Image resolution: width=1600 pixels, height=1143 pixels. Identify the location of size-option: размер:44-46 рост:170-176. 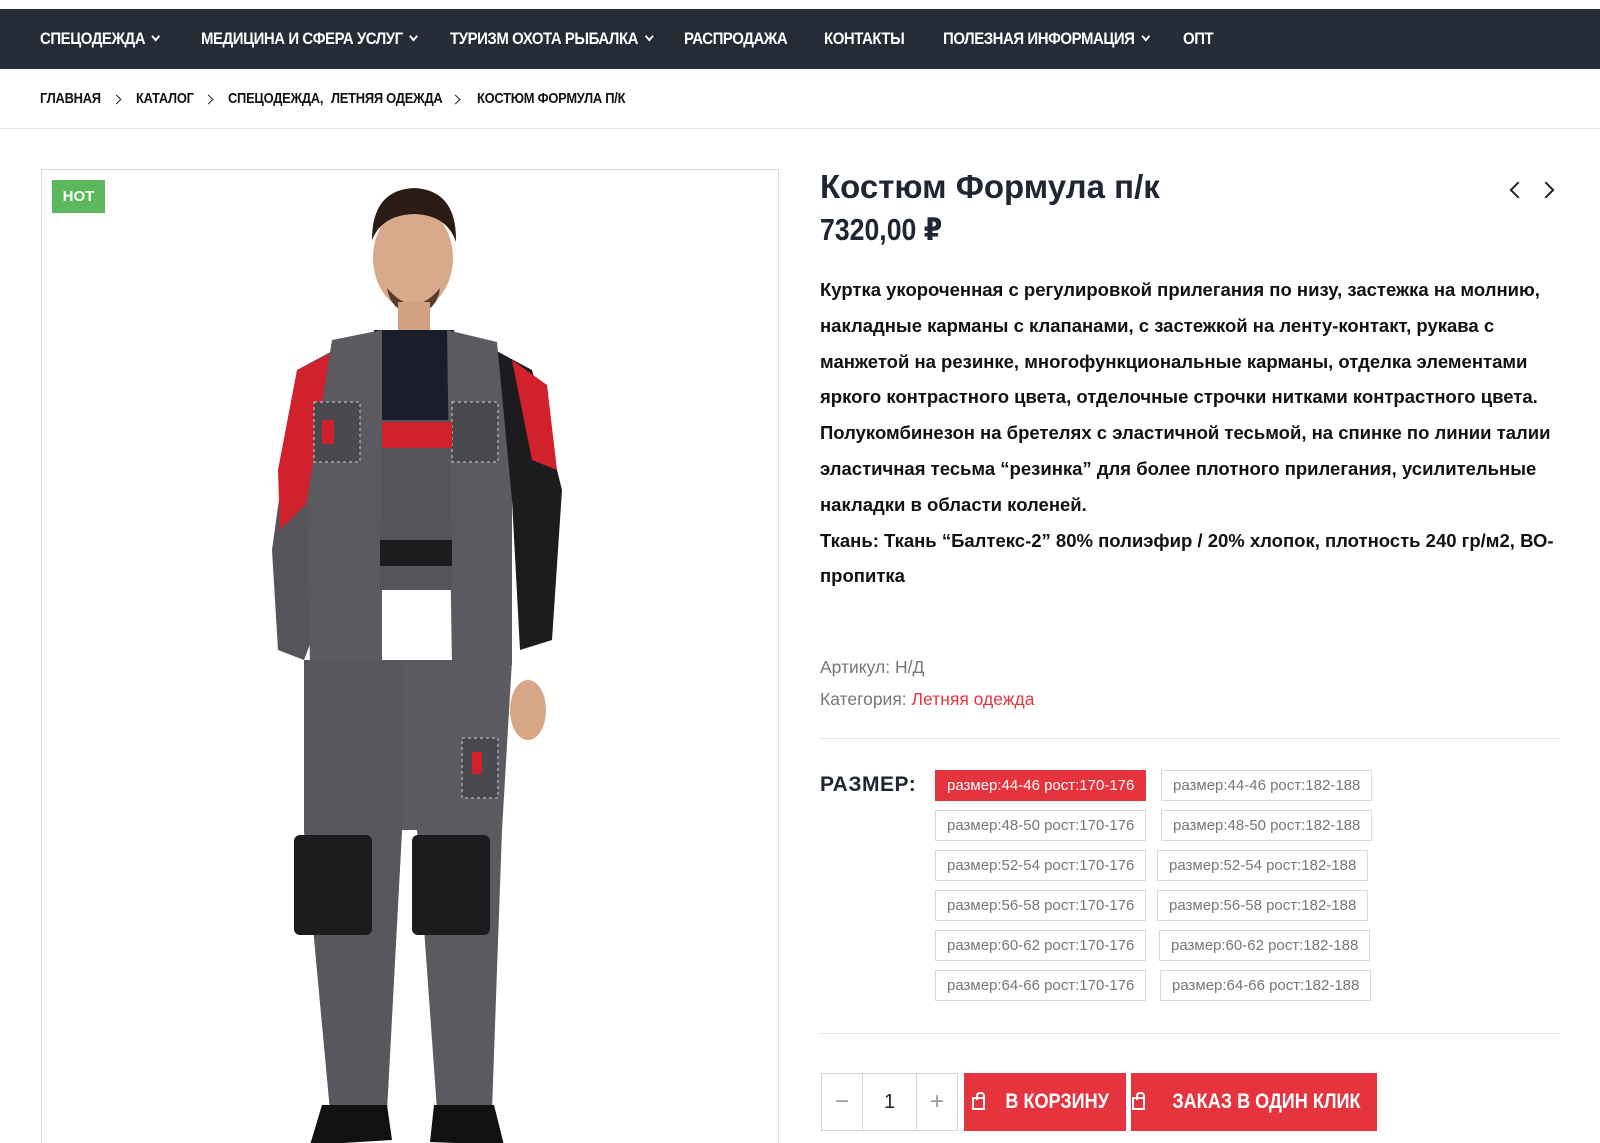
(1041, 785).